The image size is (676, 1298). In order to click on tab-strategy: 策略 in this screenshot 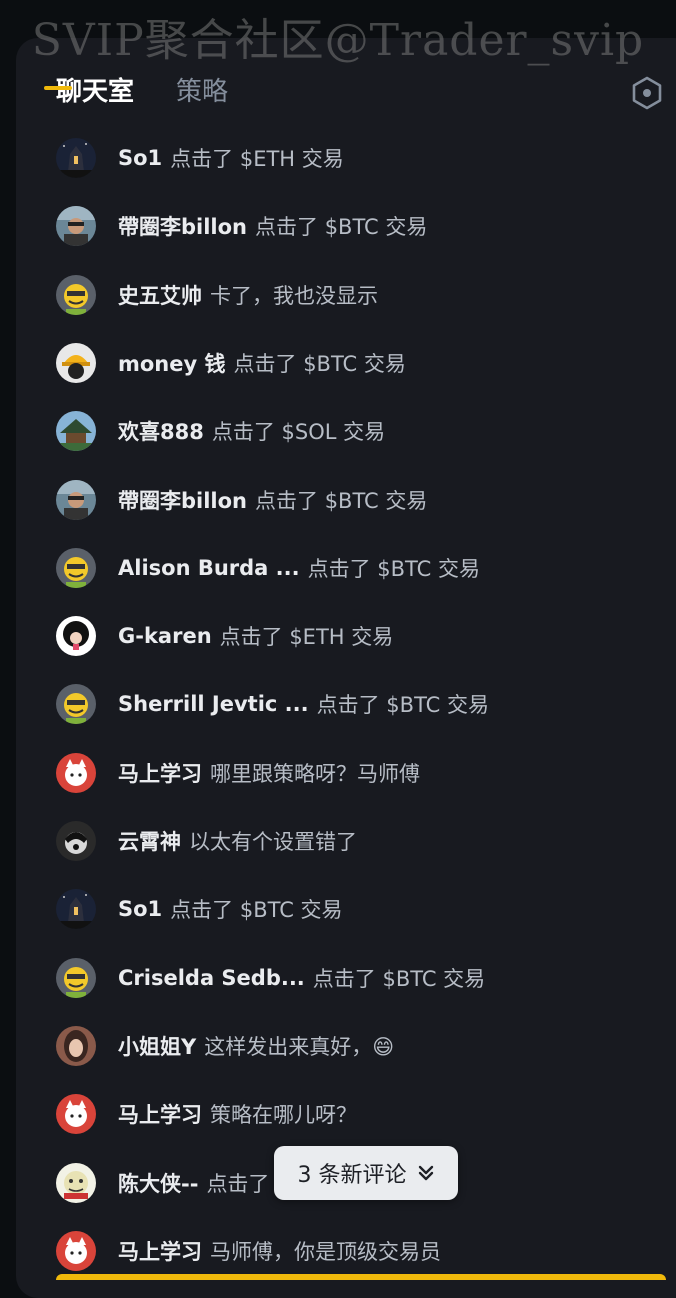, I will do `click(202, 92)`.